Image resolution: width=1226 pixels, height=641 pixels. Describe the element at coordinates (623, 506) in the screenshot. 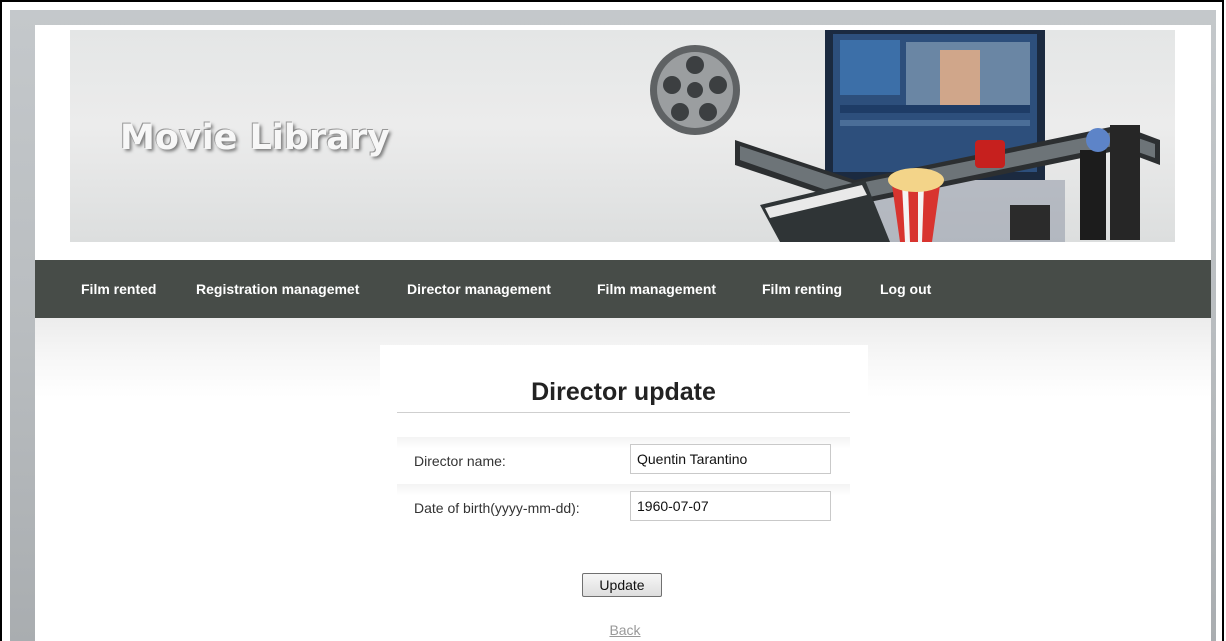

I see `form-row-date-of-birth: Date of birth(yyyy-mm-dd):` at that location.